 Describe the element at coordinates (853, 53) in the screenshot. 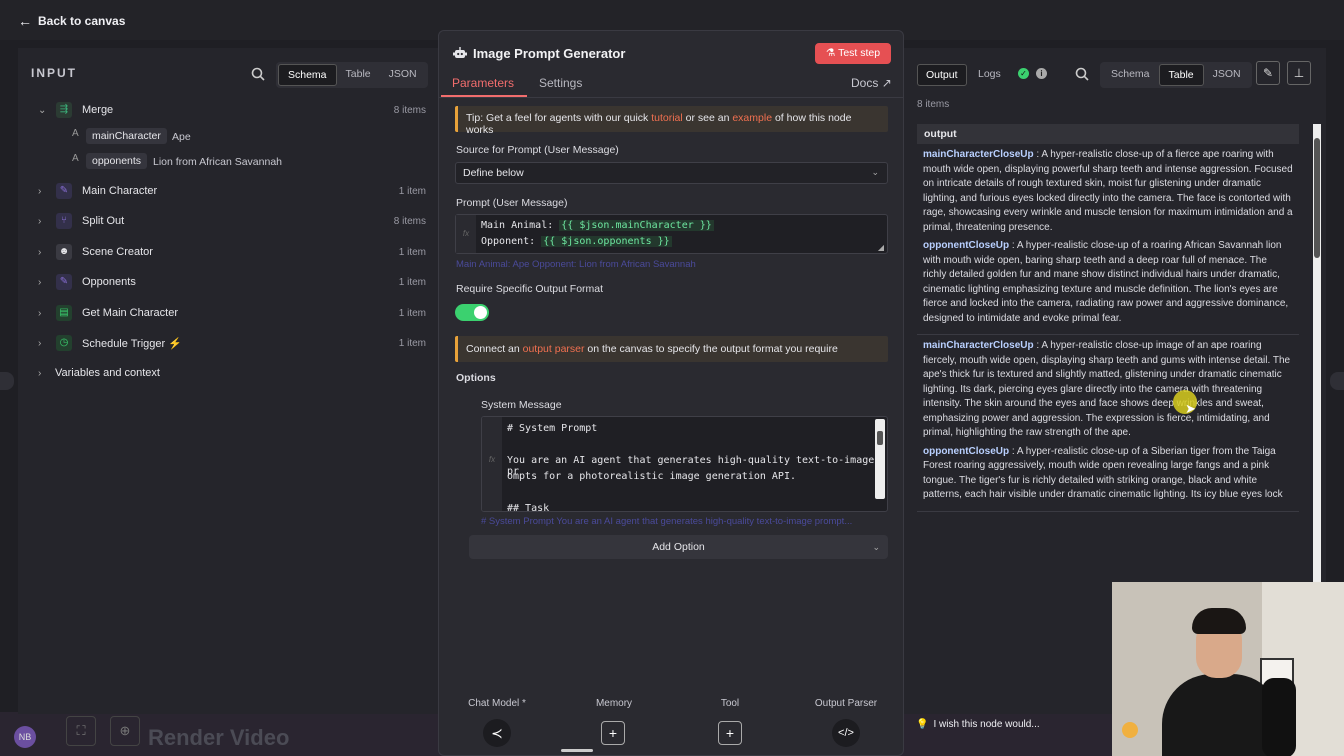

I see `test-step-button: ⚗ Test step` at that location.